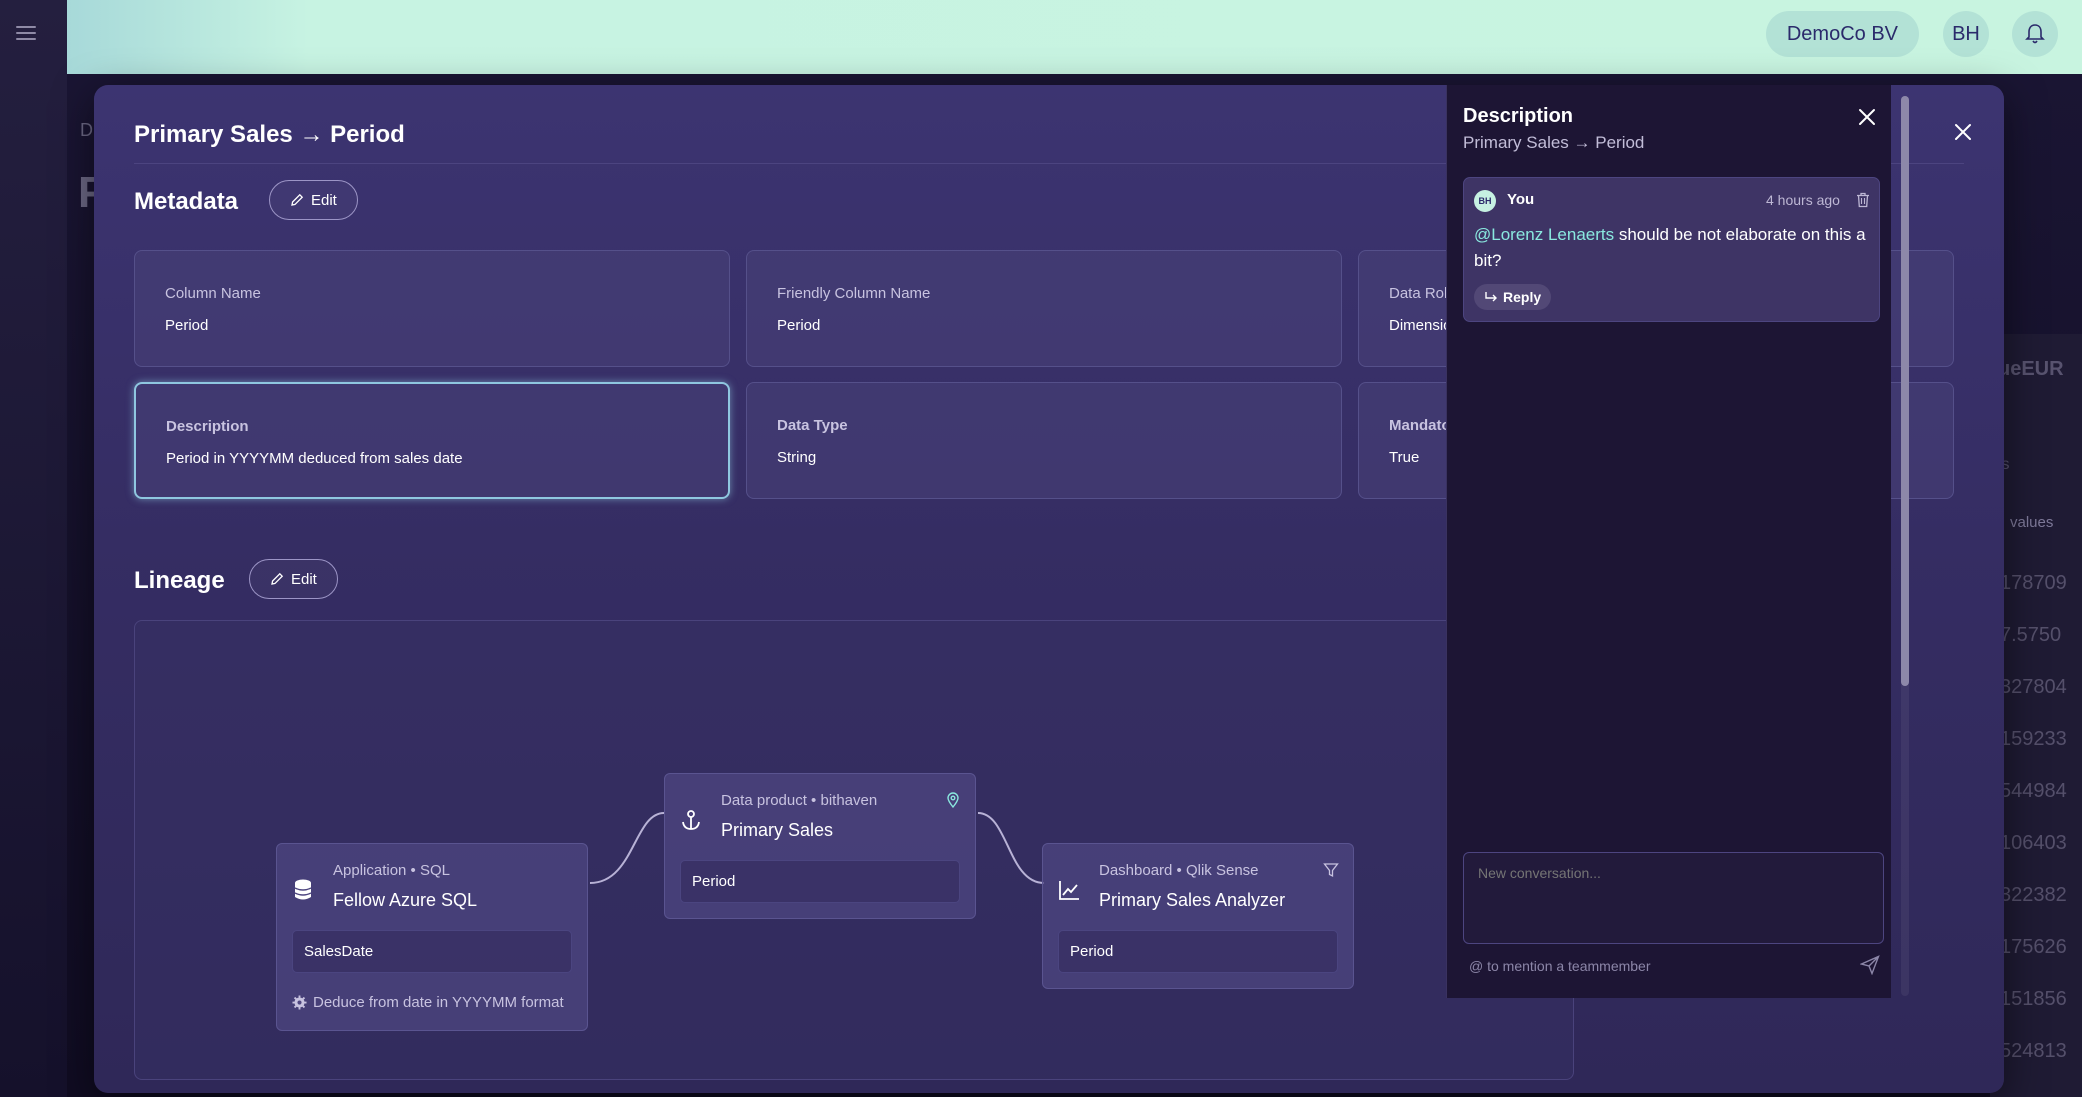  What do you see at coordinates (2033, 999) in the screenshot?
I see `background-value: 151856` at bounding box center [2033, 999].